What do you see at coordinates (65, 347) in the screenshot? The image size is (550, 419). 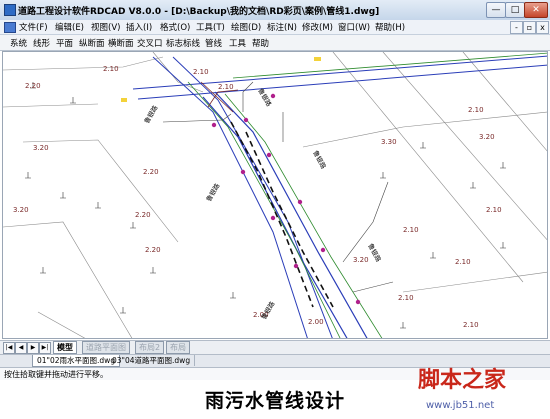 I see `tab-model: 模型` at bounding box center [65, 347].